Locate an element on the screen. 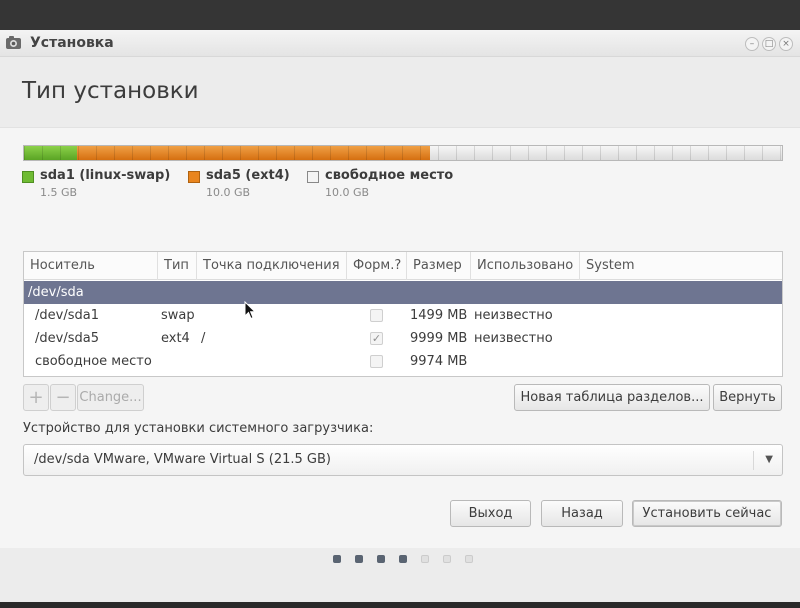 The width and height of the screenshot is (800, 608). quit-button: Выход is located at coordinates (490, 513).